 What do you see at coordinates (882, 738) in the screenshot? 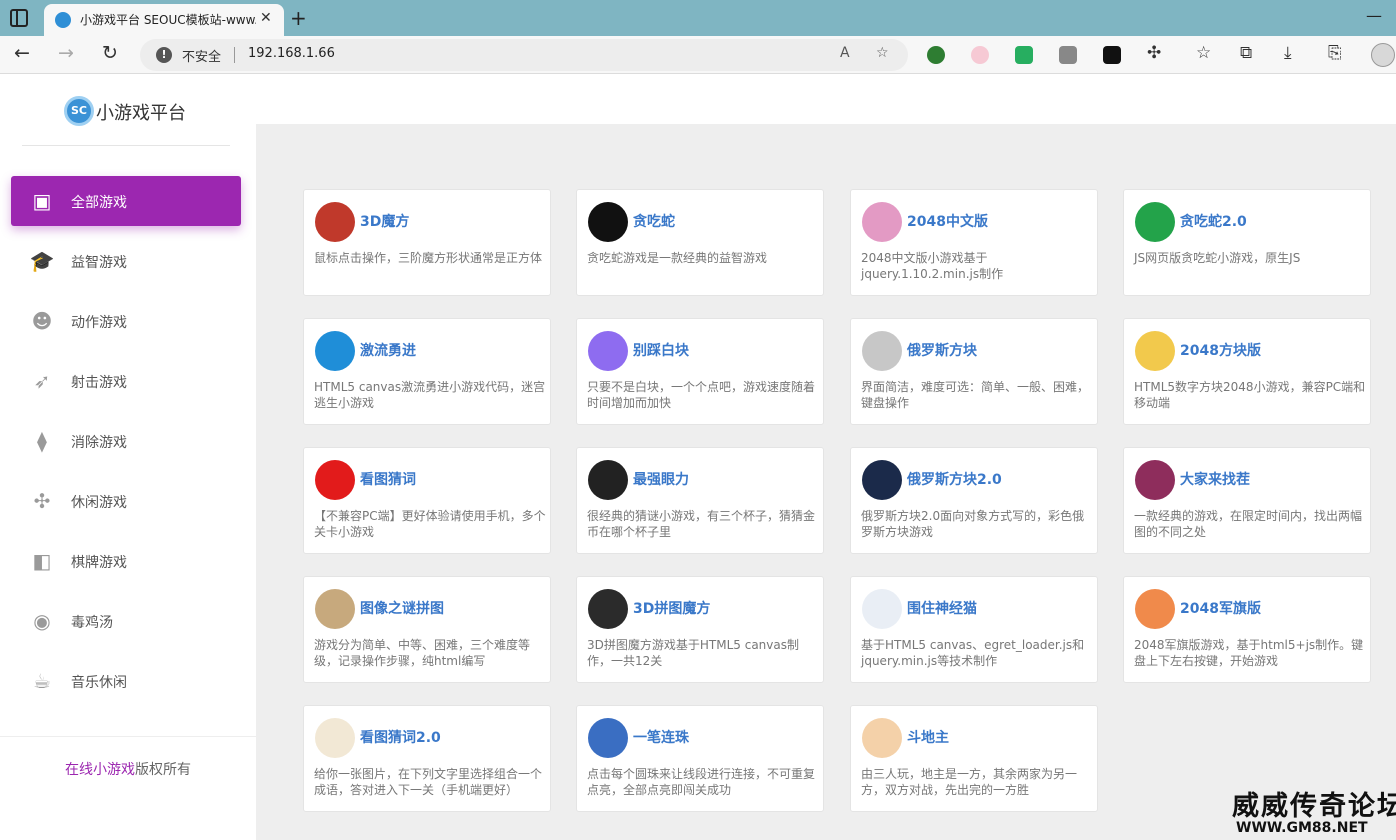
I see `farmer-icon` at bounding box center [882, 738].